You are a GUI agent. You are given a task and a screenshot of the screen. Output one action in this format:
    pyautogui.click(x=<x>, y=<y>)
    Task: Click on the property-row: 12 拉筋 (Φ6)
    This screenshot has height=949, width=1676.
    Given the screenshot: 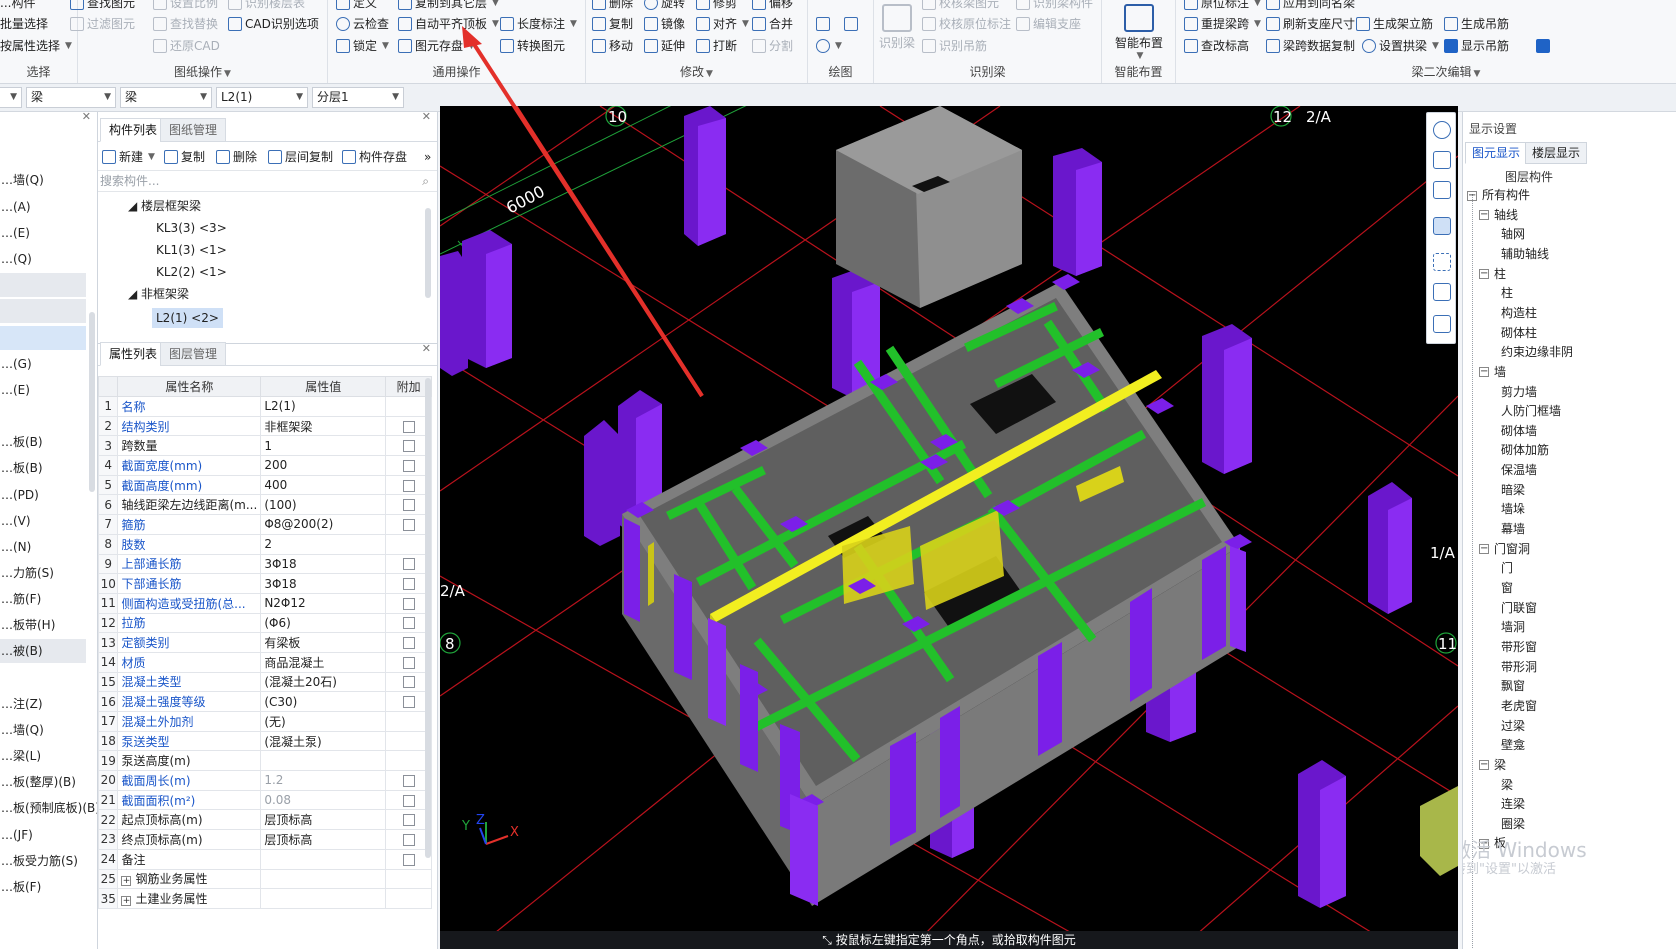 What is the action you would take?
    pyautogui.click(x=264, y=623)
    